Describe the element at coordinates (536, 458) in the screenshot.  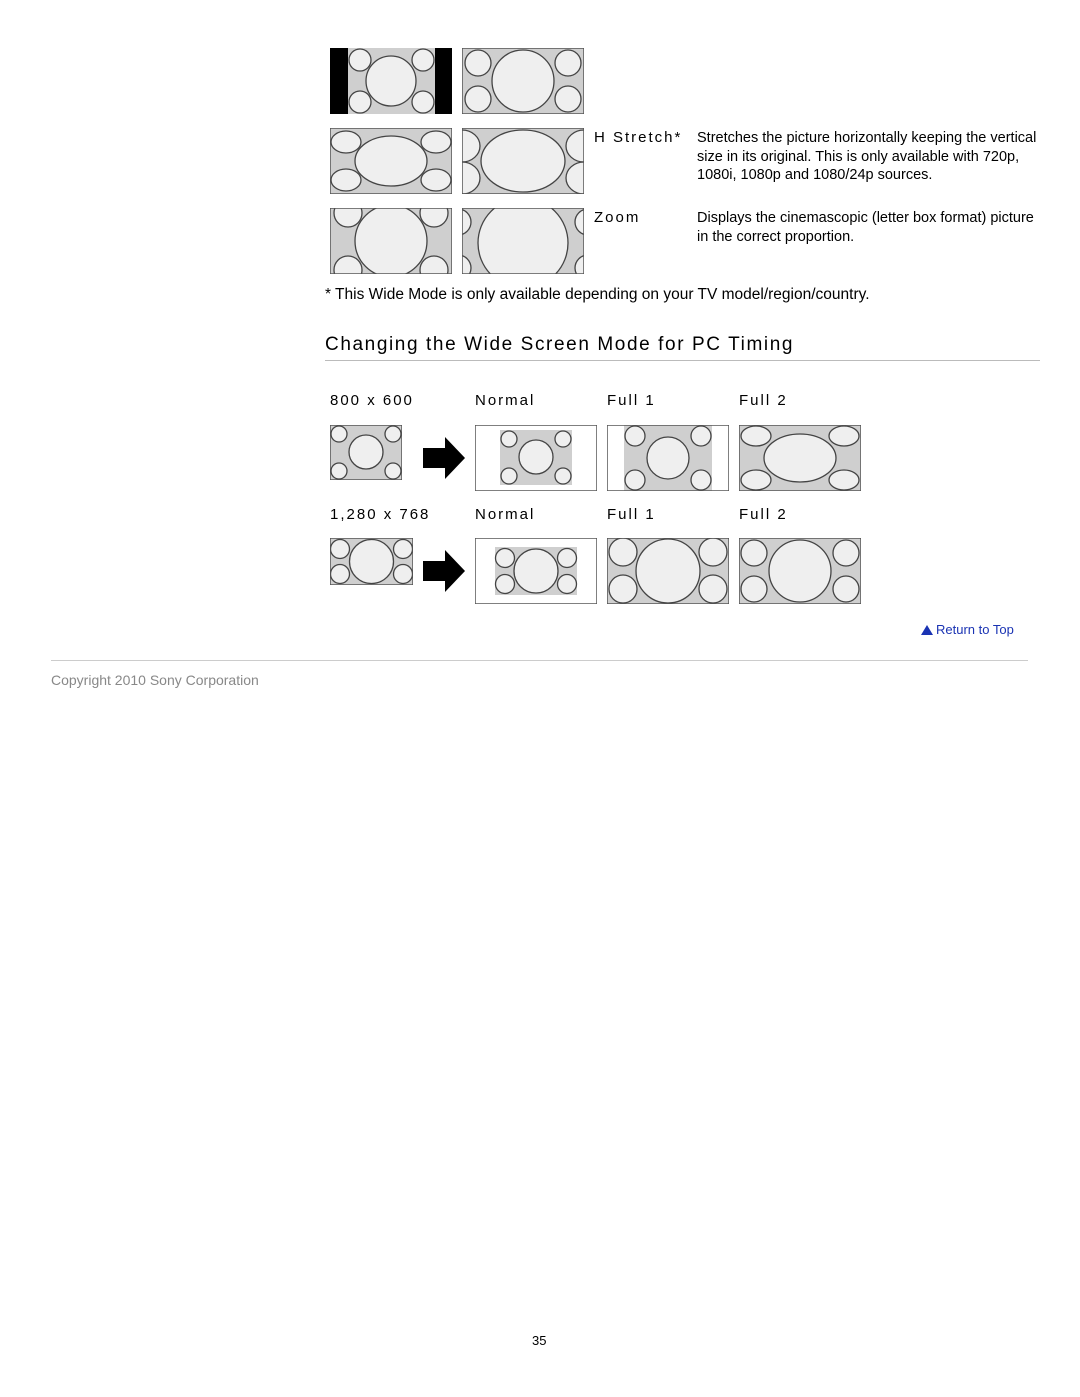
I see `illustration-800x600-normal` at that location.